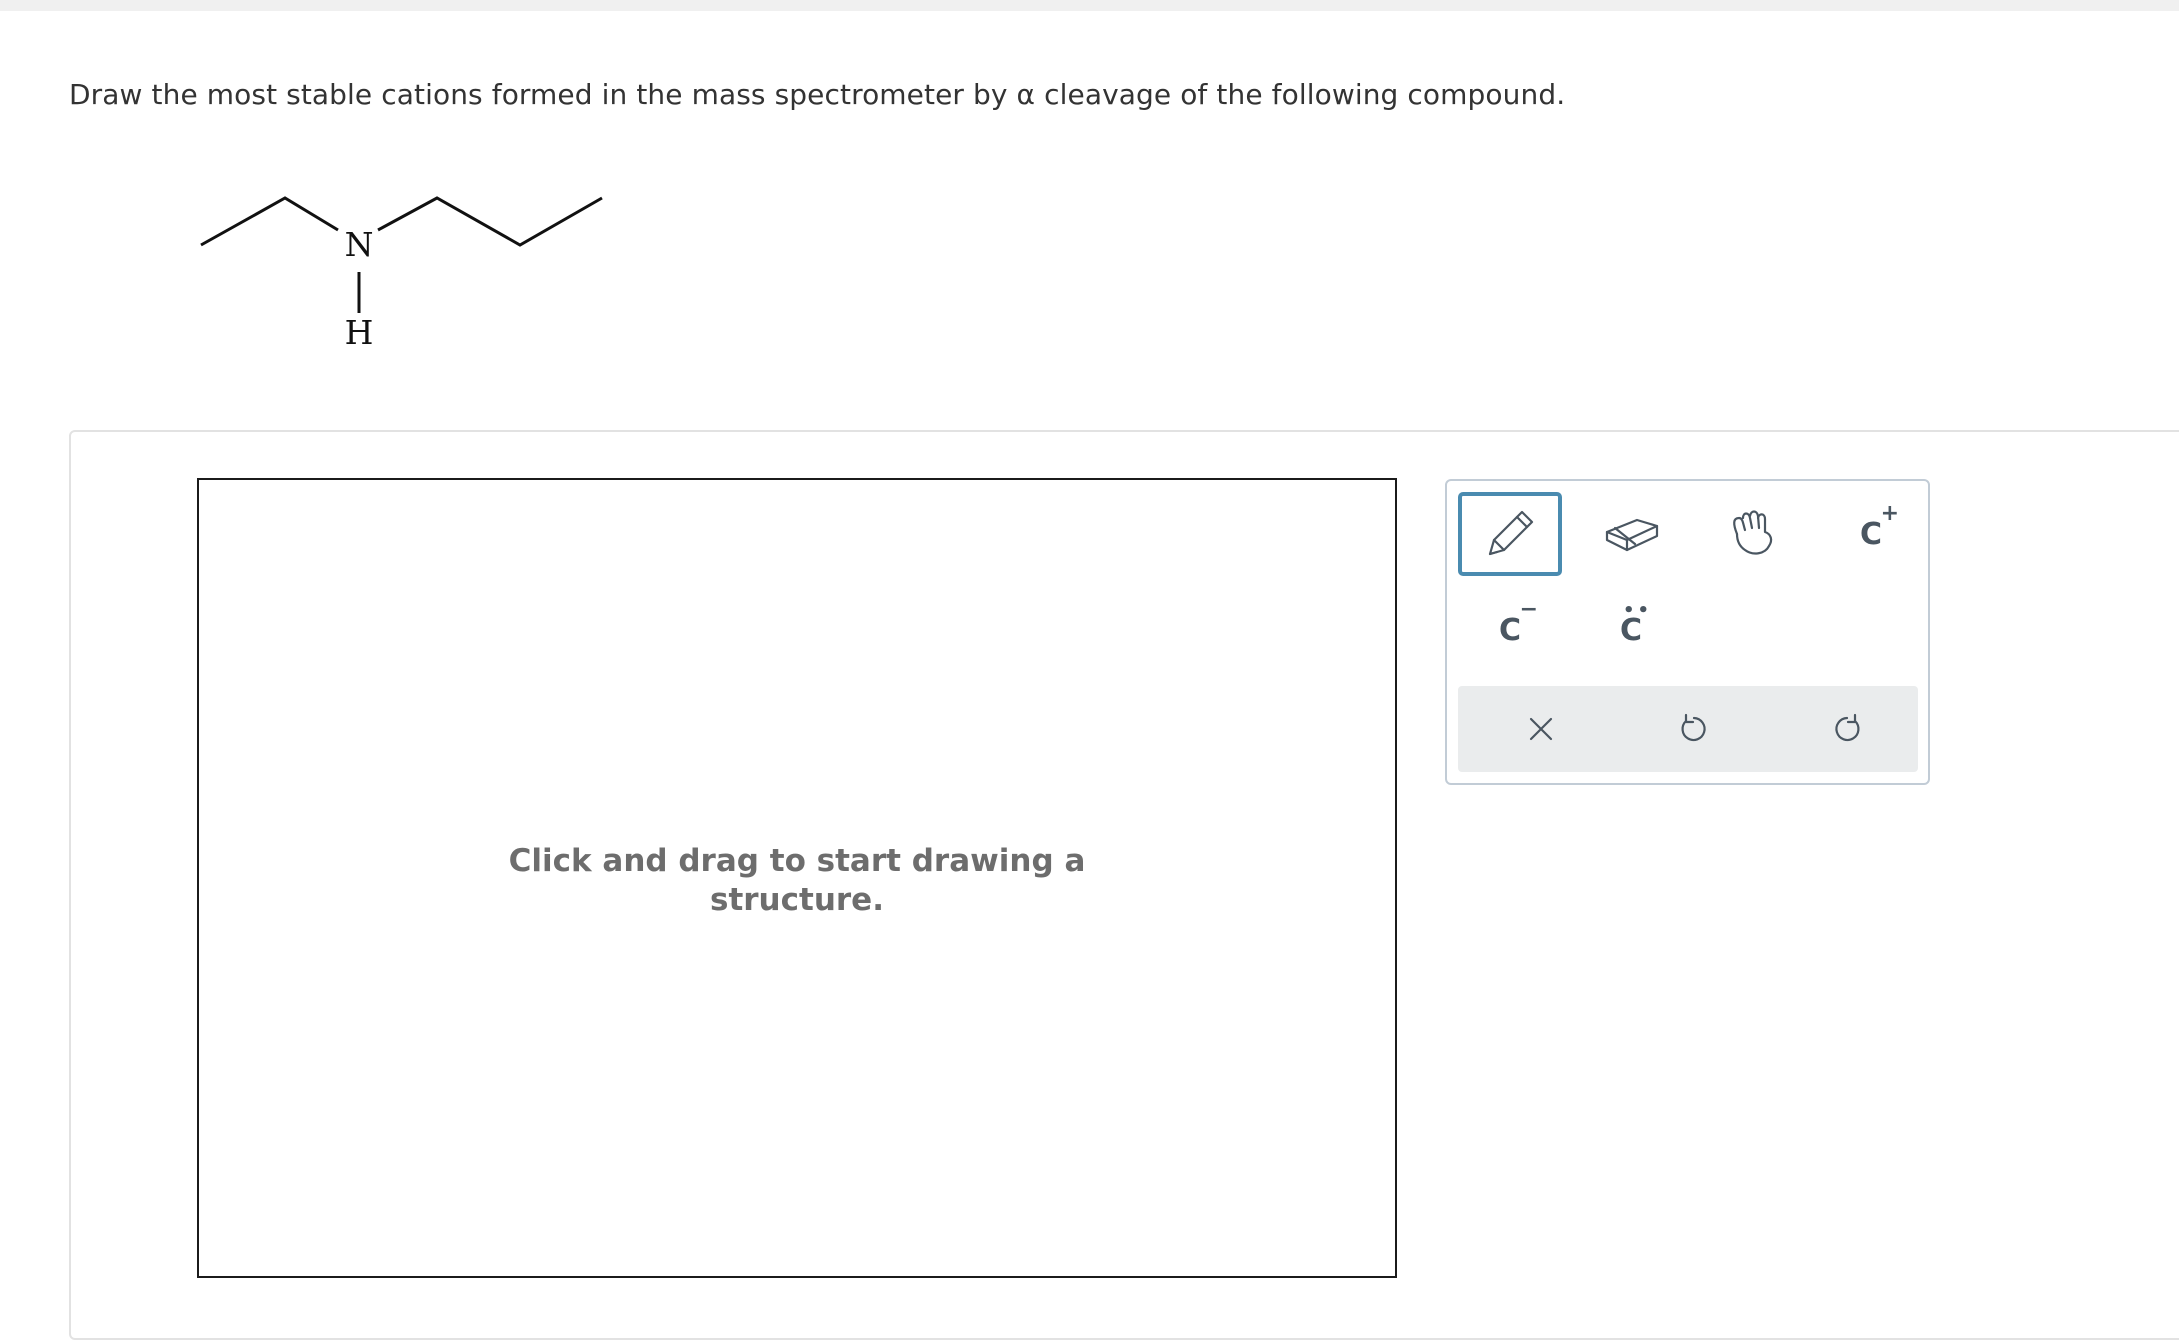 This screenshot has height=1340, width=2179. Describe the element at coordinates (1631, 630) in the screenshot. I see `lone-pair-tool: •• C` at that location.